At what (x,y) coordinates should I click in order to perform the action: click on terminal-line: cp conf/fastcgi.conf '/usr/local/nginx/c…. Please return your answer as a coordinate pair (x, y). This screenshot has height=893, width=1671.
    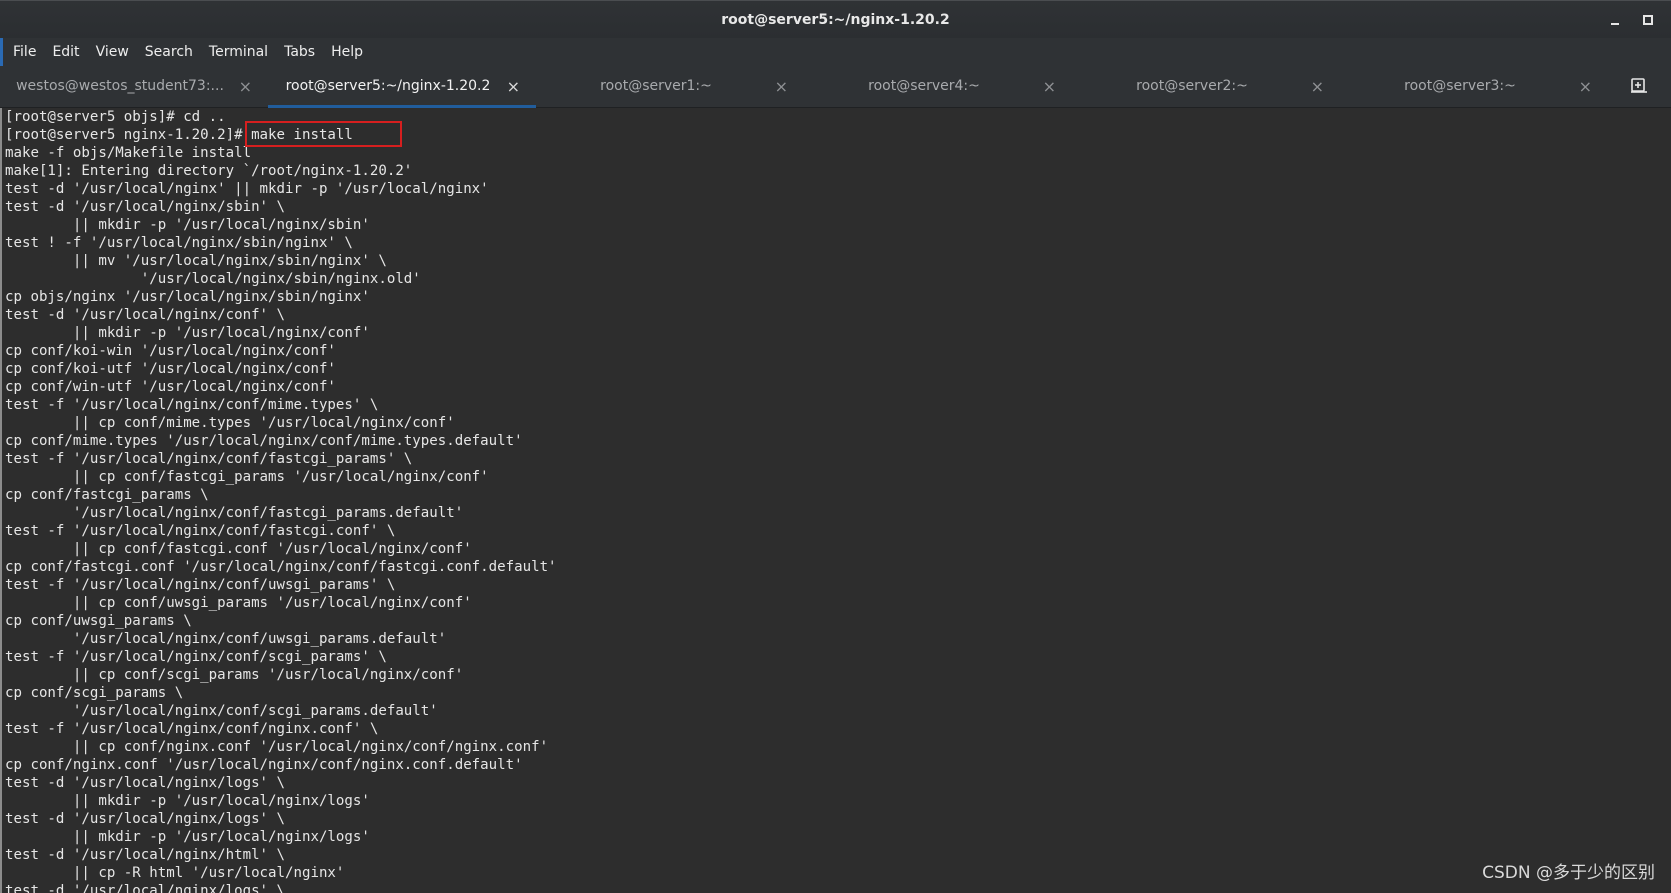
    Looking at the image, I should click on (281, 567).